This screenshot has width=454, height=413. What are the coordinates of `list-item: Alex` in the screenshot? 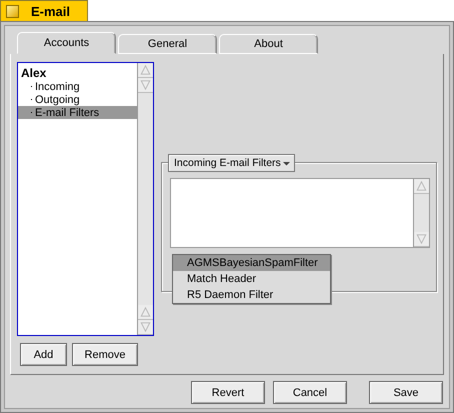 It's located at (77, 72).